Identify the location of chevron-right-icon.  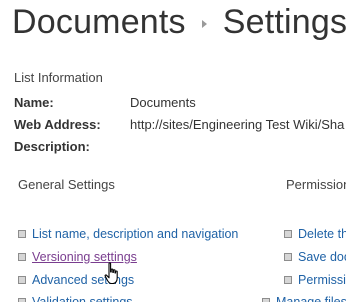
(205, 22).